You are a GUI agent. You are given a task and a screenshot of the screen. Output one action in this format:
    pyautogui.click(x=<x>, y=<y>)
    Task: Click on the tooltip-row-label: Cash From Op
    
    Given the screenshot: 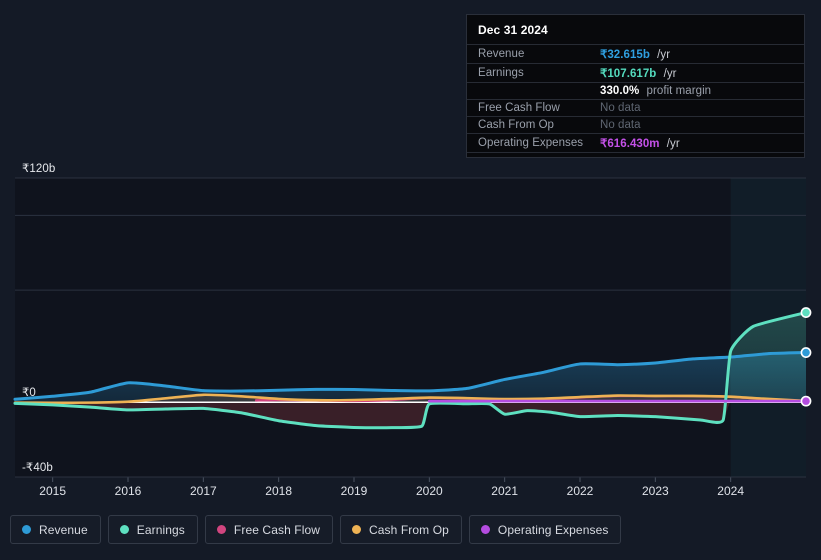 What is the action you would take?
    pyautogui.click(x=516, y=125)
    